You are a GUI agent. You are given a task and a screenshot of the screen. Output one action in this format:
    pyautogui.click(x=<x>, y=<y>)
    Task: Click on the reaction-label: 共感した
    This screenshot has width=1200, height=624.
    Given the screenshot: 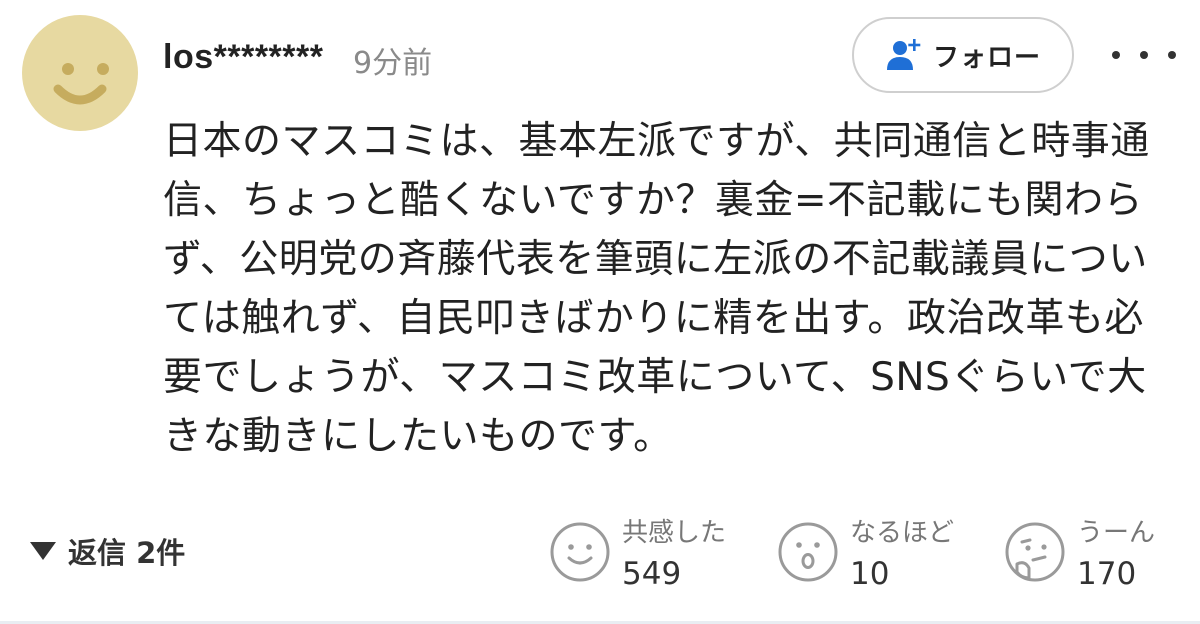 What is the action you would take?
    pyautogui.click(x=674, y=533)
    